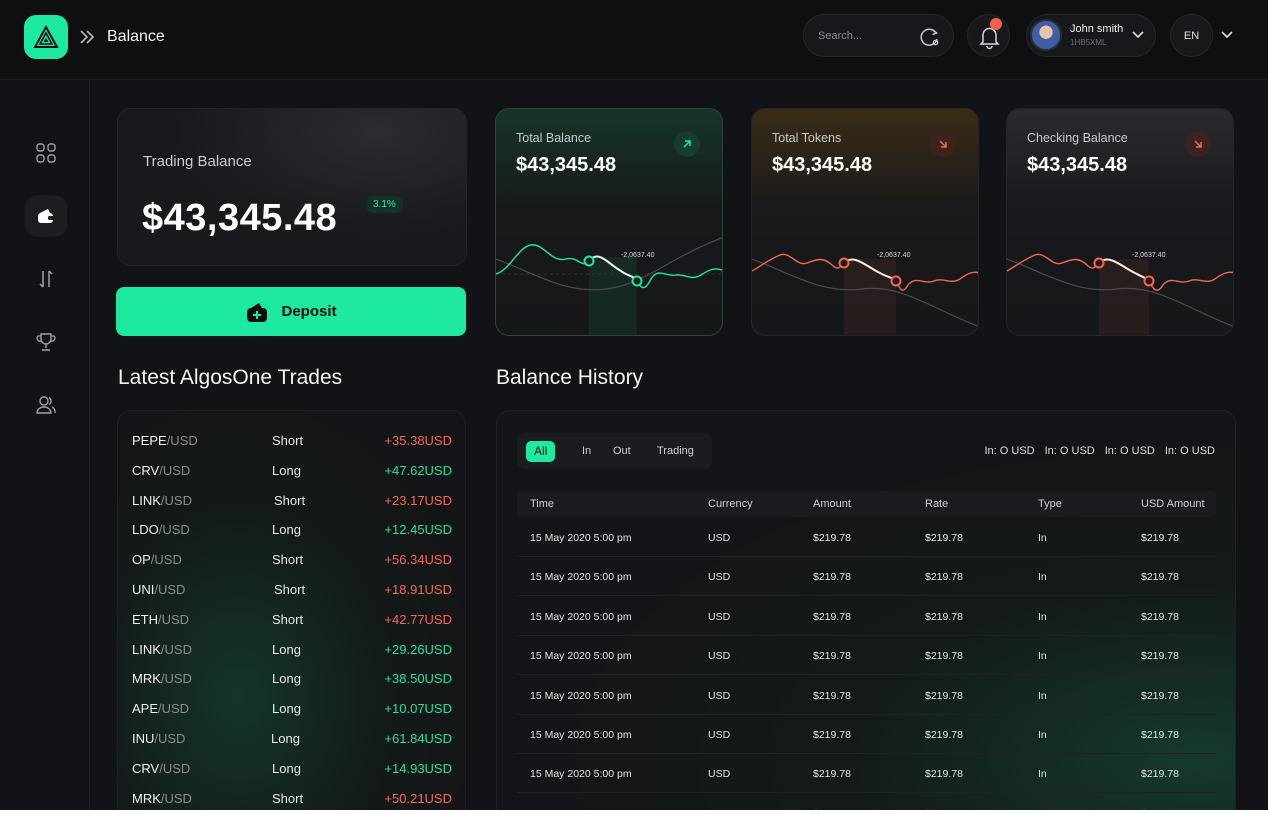  Describe the element at coordinates (291, 738) in the screenshot. I see `trade-row: INU/USD Long +61.84USD` at that location.